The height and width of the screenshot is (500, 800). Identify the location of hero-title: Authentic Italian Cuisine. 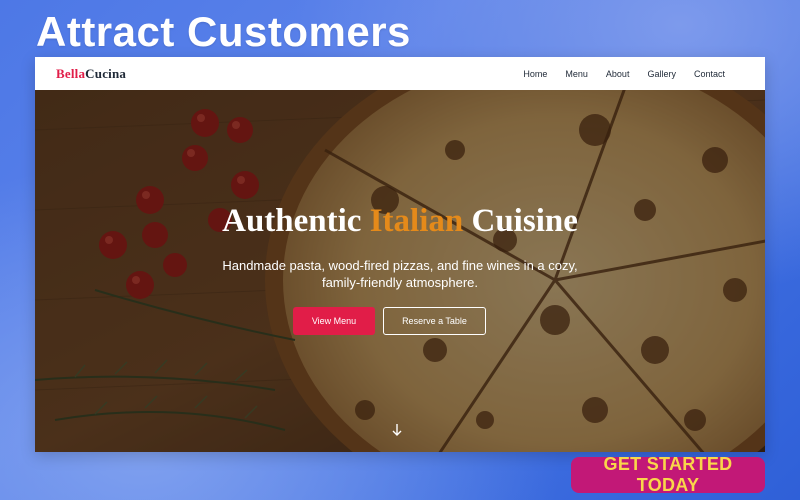
(400, 221).